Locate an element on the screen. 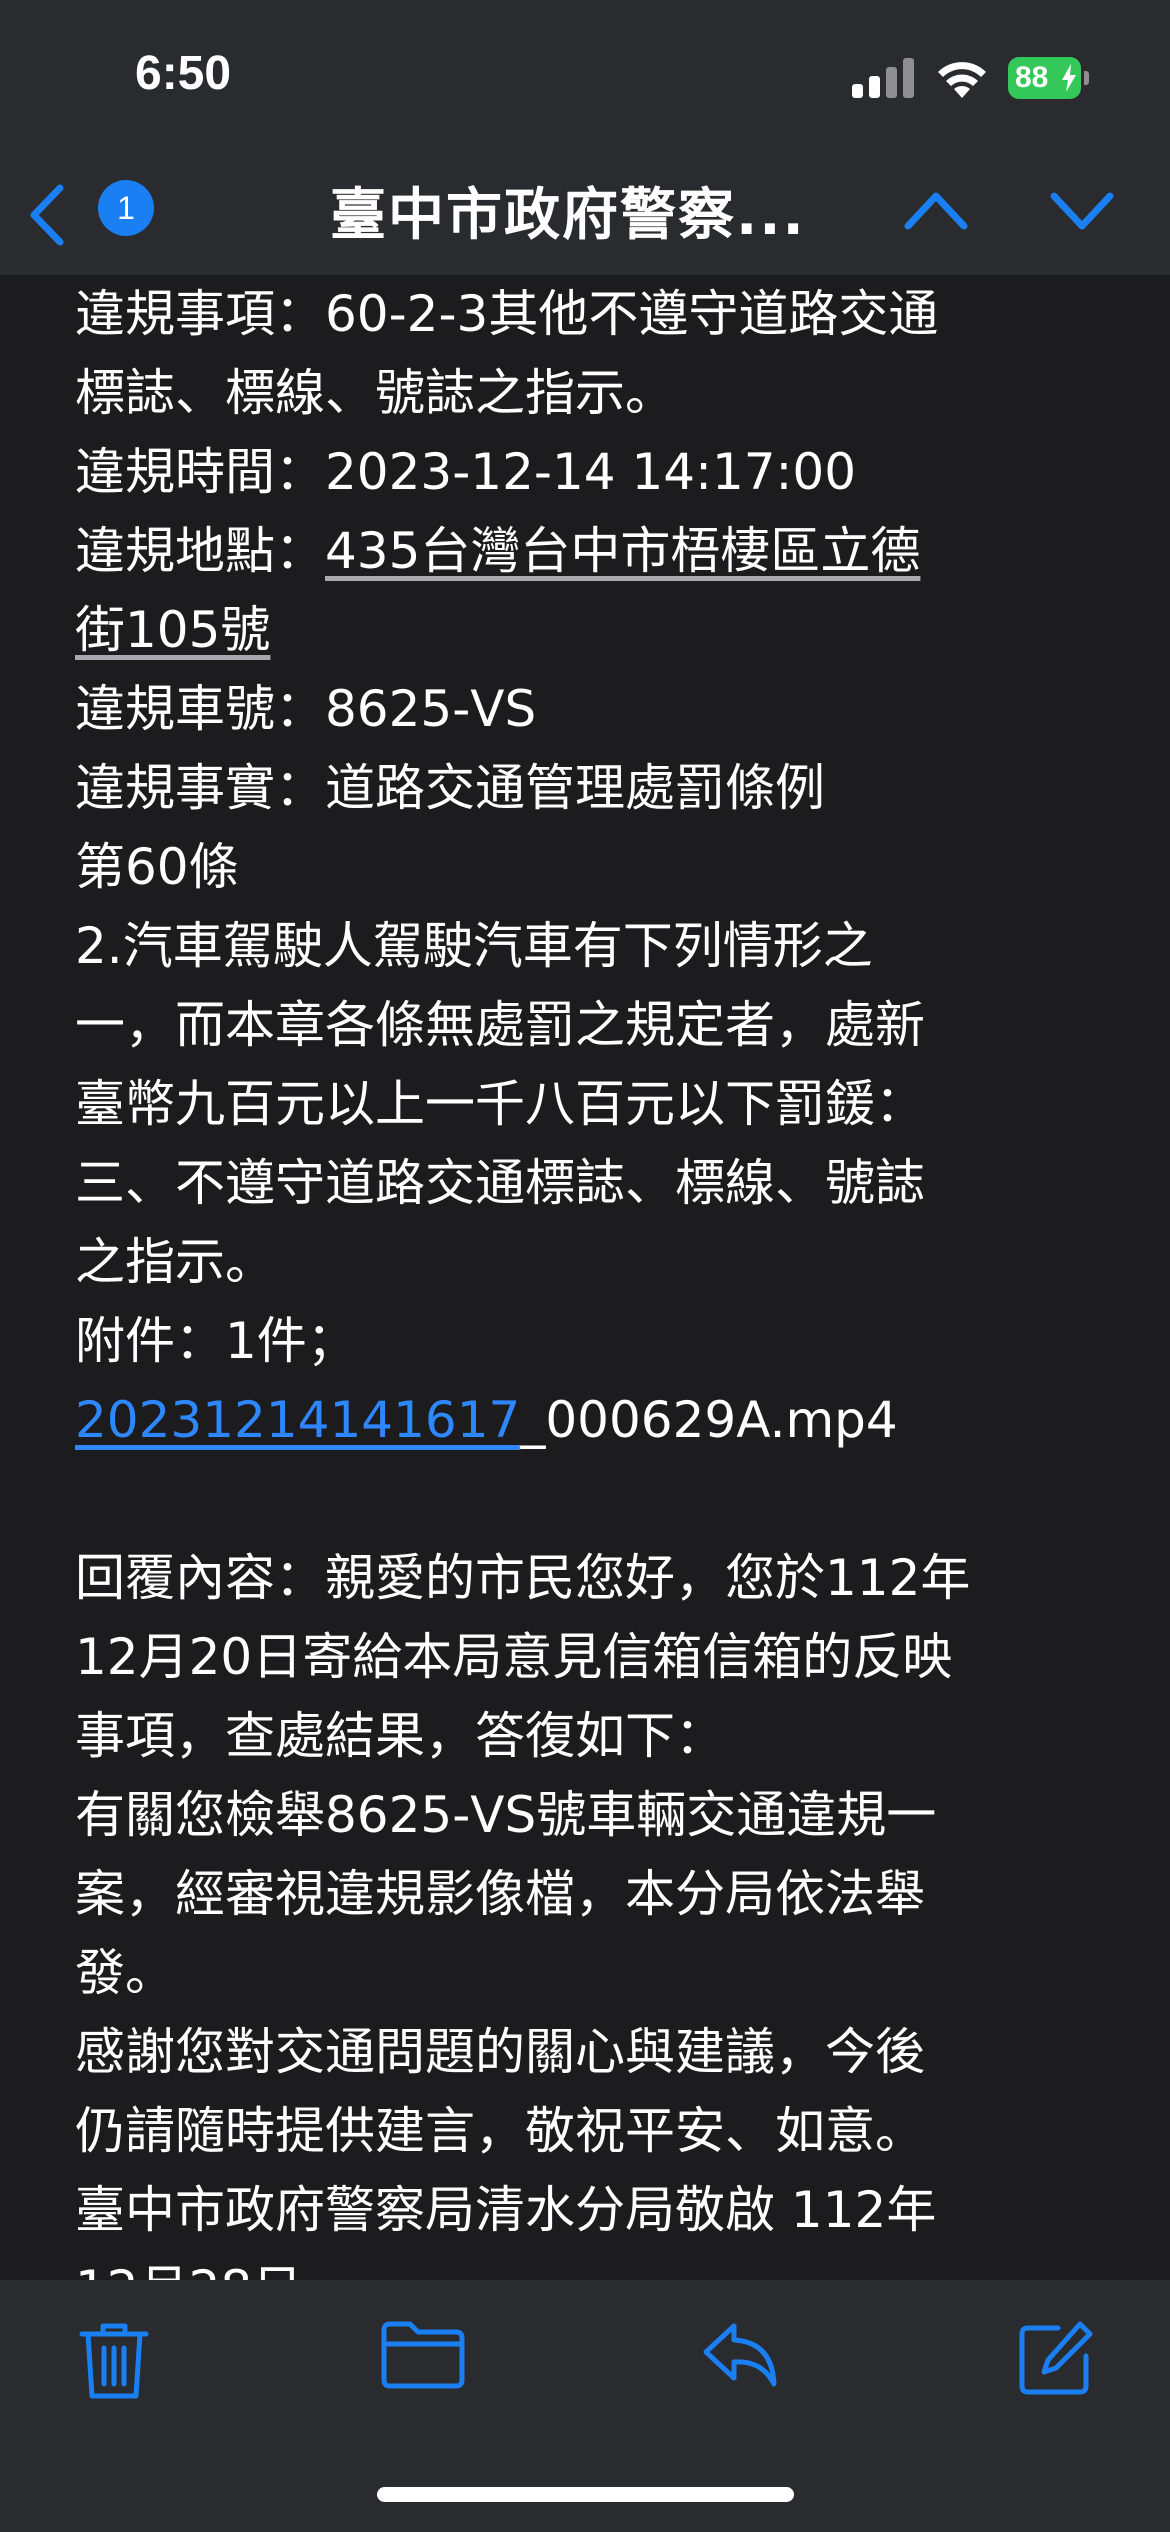 Image resolution: width=1170 pixels, height=2532 pixels. location-label: 違規地點： is located at coordinates (200, 551).